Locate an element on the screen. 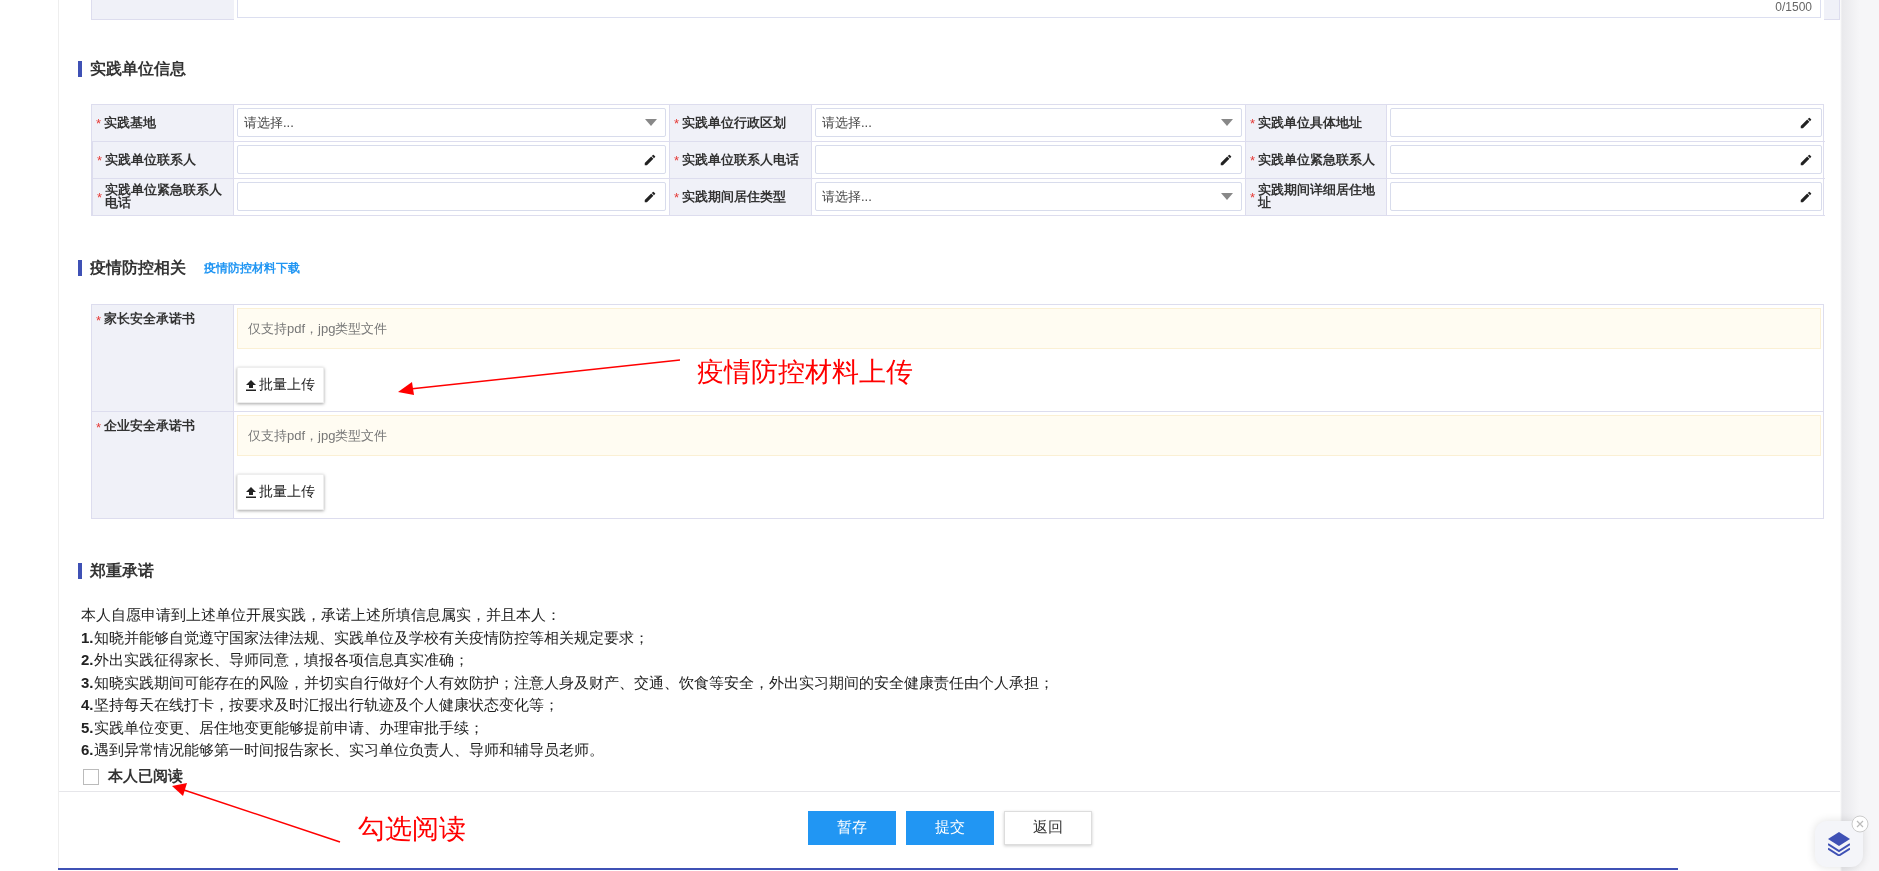 This screenshot has width=1879, height=871. char-counter: 0/1500 is located at coordinates (1793, 7).